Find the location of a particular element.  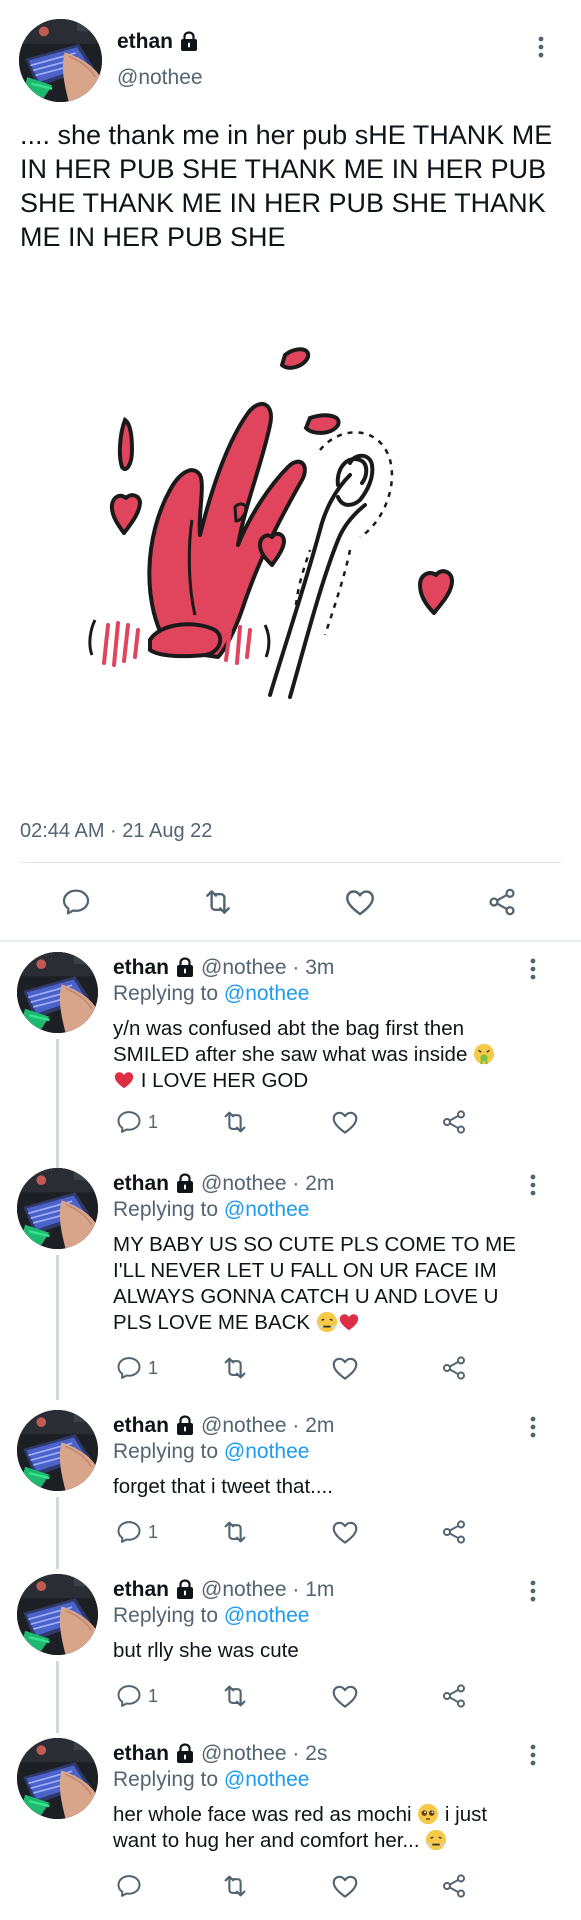

reply-text-segment: PLS LOVE ME BACK is located at coordinates (212, 1322).